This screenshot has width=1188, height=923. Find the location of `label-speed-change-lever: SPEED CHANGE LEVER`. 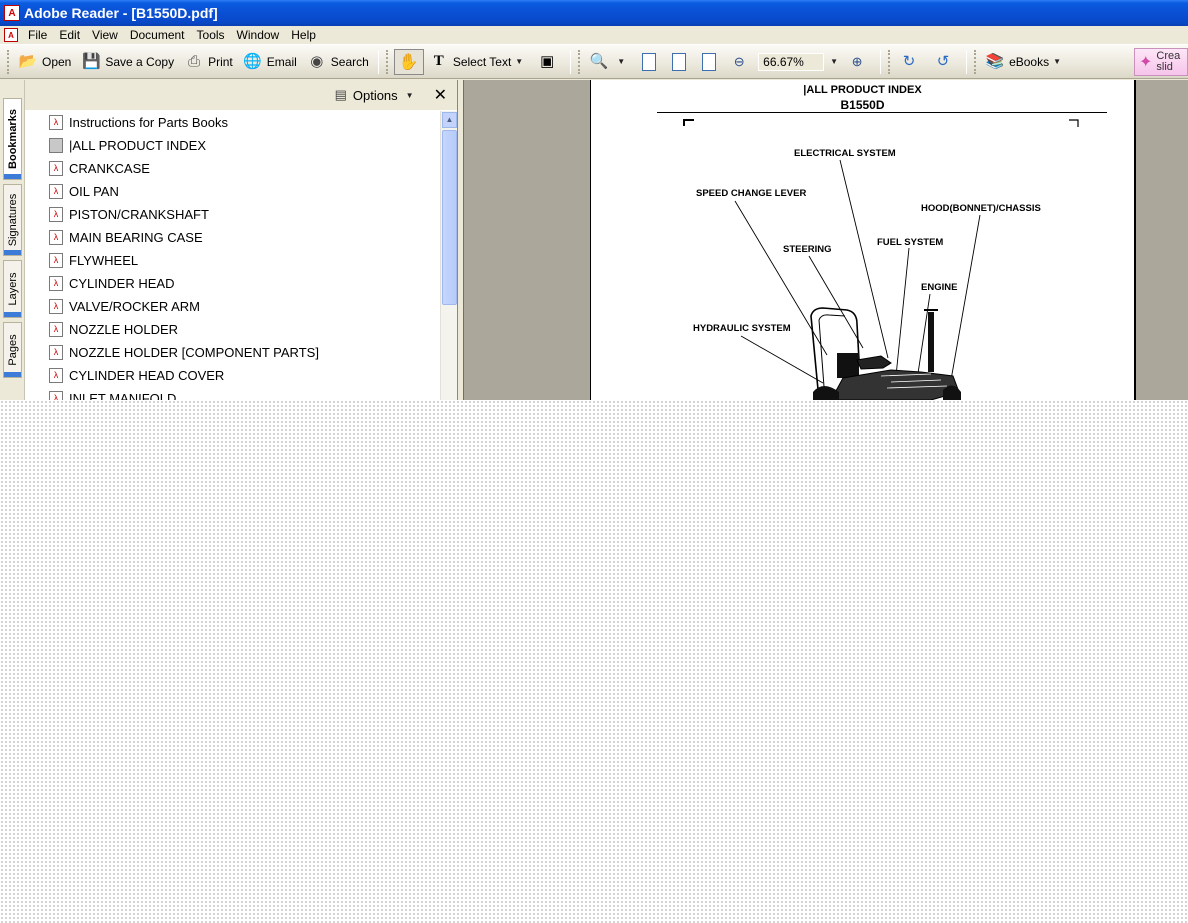

label-speed-change-lever: SPEED CHANGE LEVER is located at coordinates (751, 193).